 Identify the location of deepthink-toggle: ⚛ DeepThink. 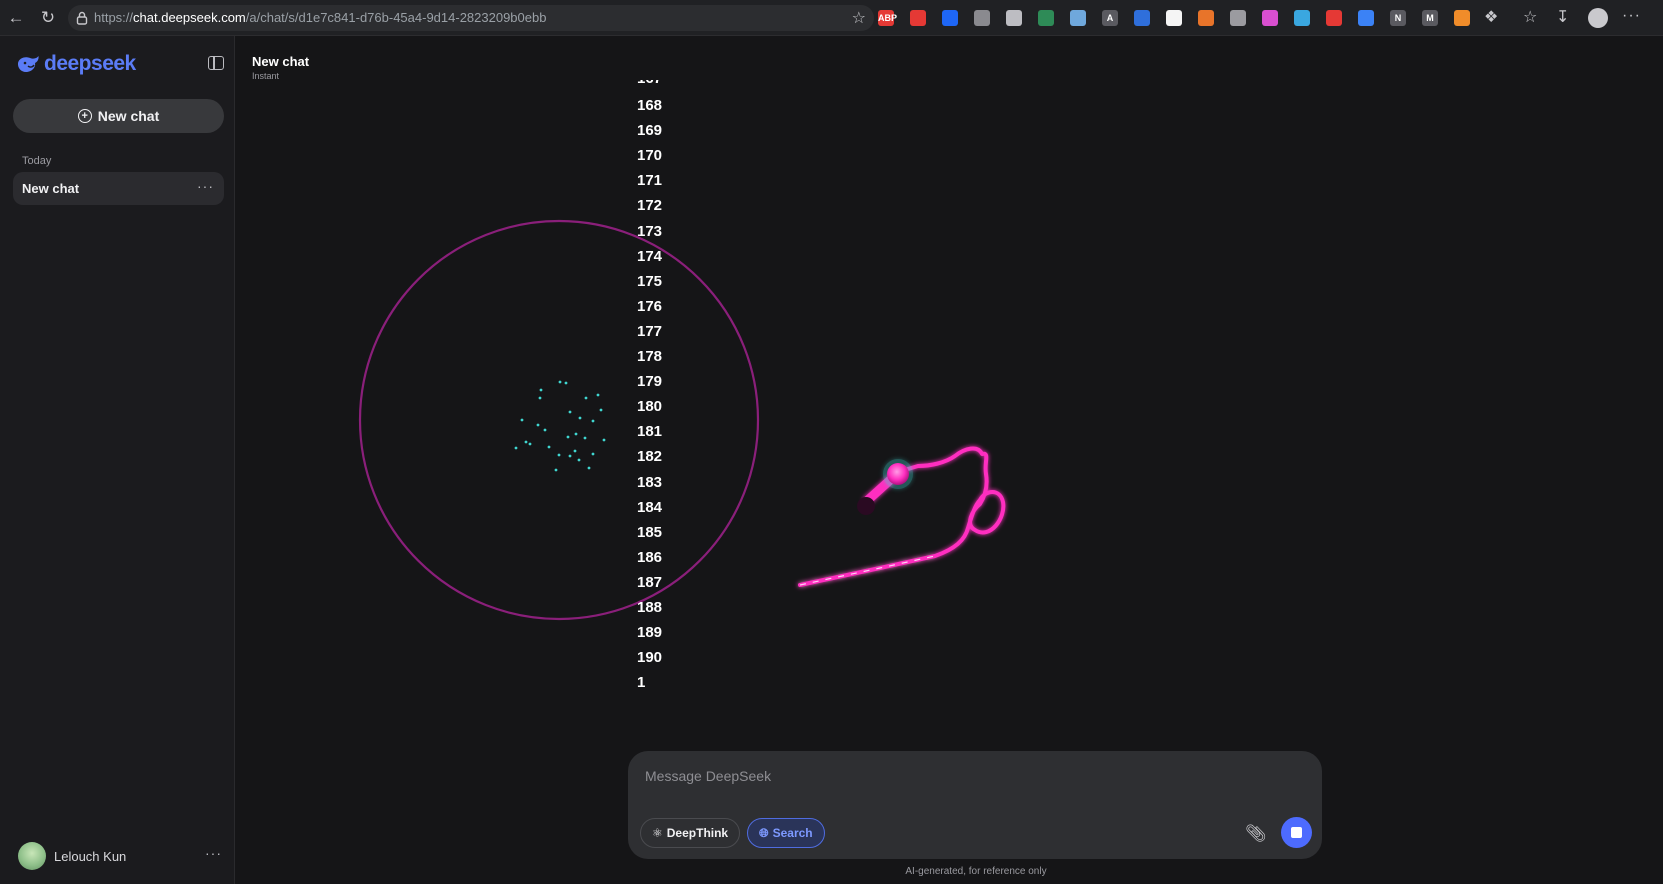
(690, 833).